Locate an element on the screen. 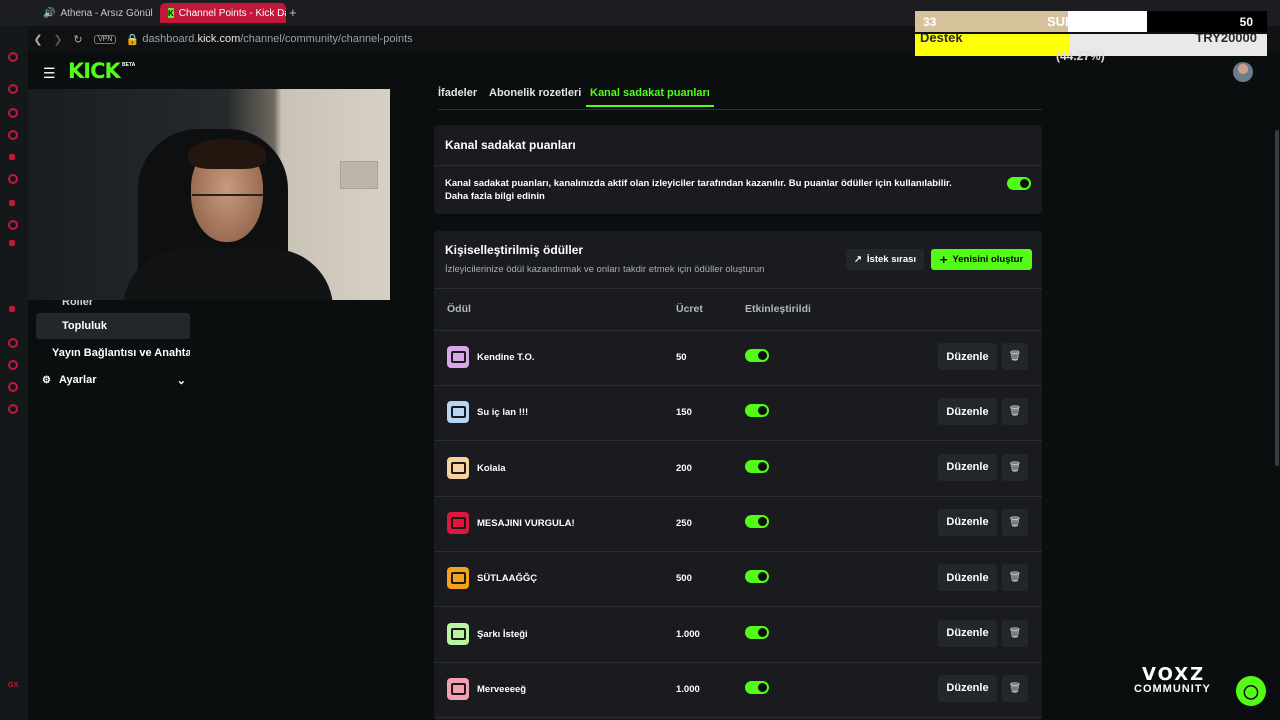  reload-icon: ↻ is located at coordinates (78, 39).